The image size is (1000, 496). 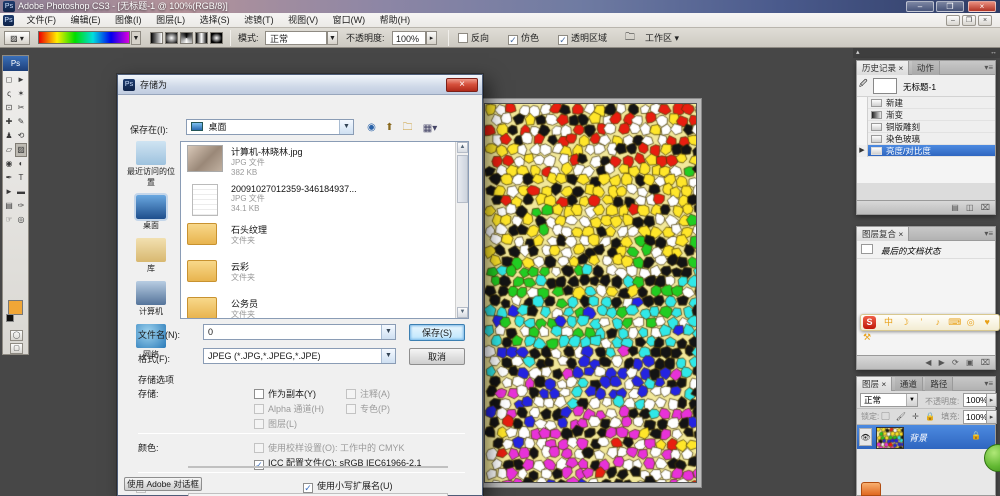 I want to click on history-state: 渐变, so click(x=926, y=115).